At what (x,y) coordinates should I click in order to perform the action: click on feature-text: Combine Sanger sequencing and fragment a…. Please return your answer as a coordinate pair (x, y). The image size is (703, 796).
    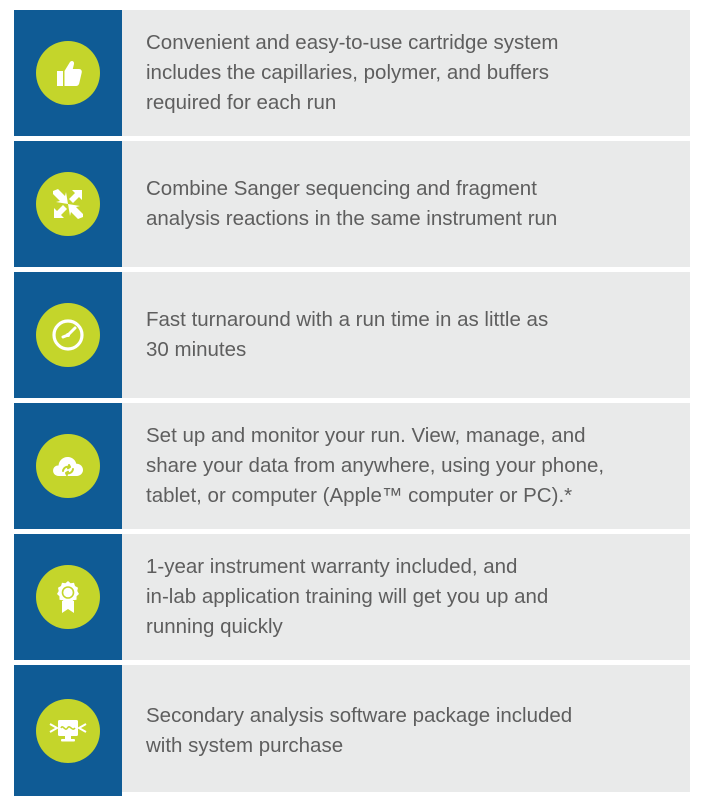
    Looking at the image, I should click on (352, 203).